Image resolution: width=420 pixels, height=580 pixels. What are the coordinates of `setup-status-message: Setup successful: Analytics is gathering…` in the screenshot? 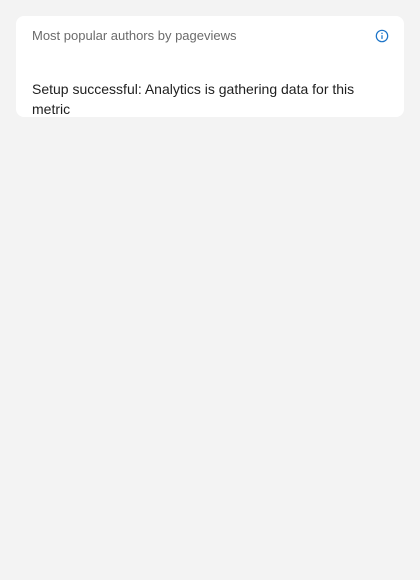 It's located at (193, 99).